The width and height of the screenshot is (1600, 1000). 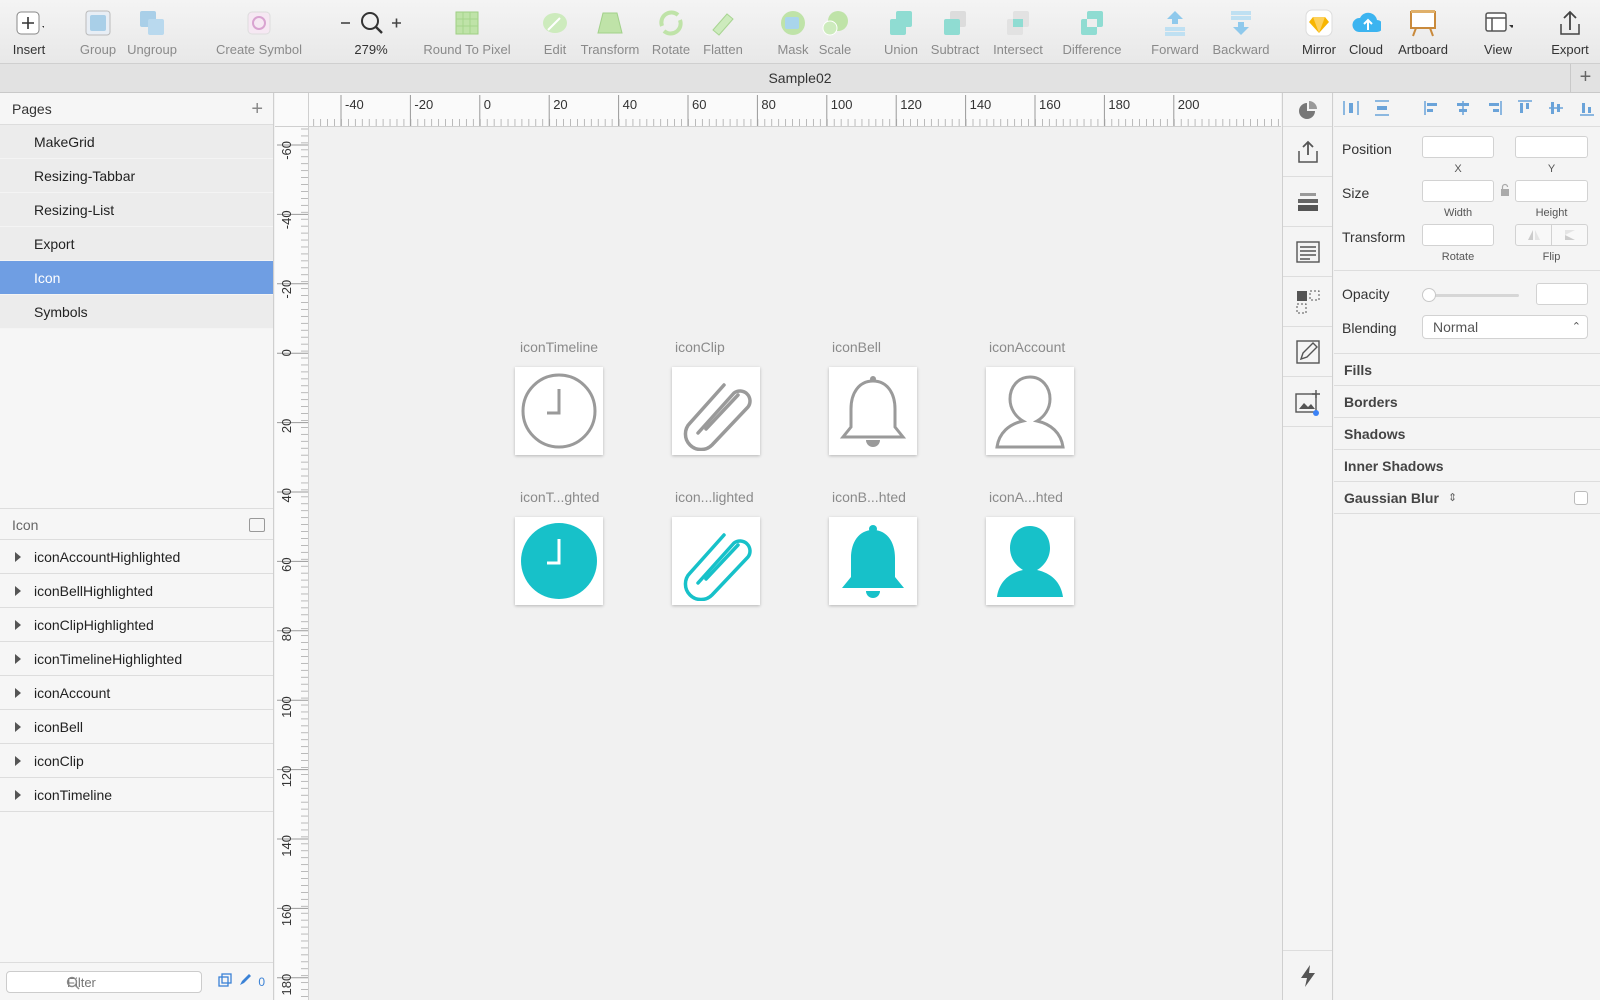 I want to click on rotate-field, so click(x=1458, y=235).